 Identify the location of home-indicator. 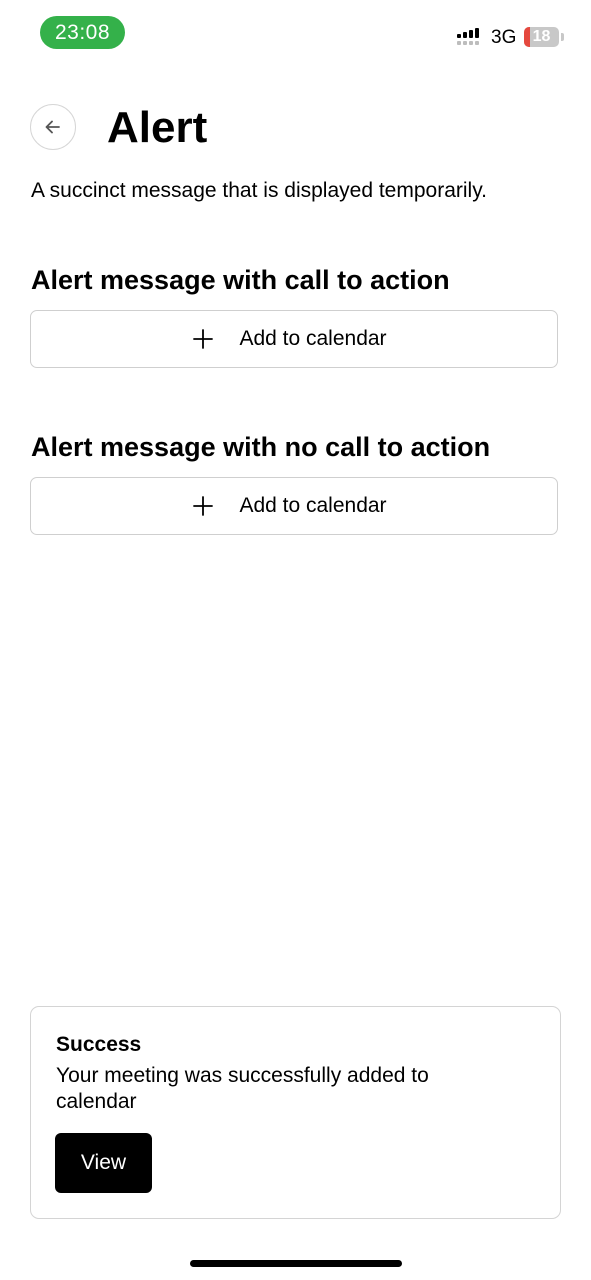
(296, 1263).